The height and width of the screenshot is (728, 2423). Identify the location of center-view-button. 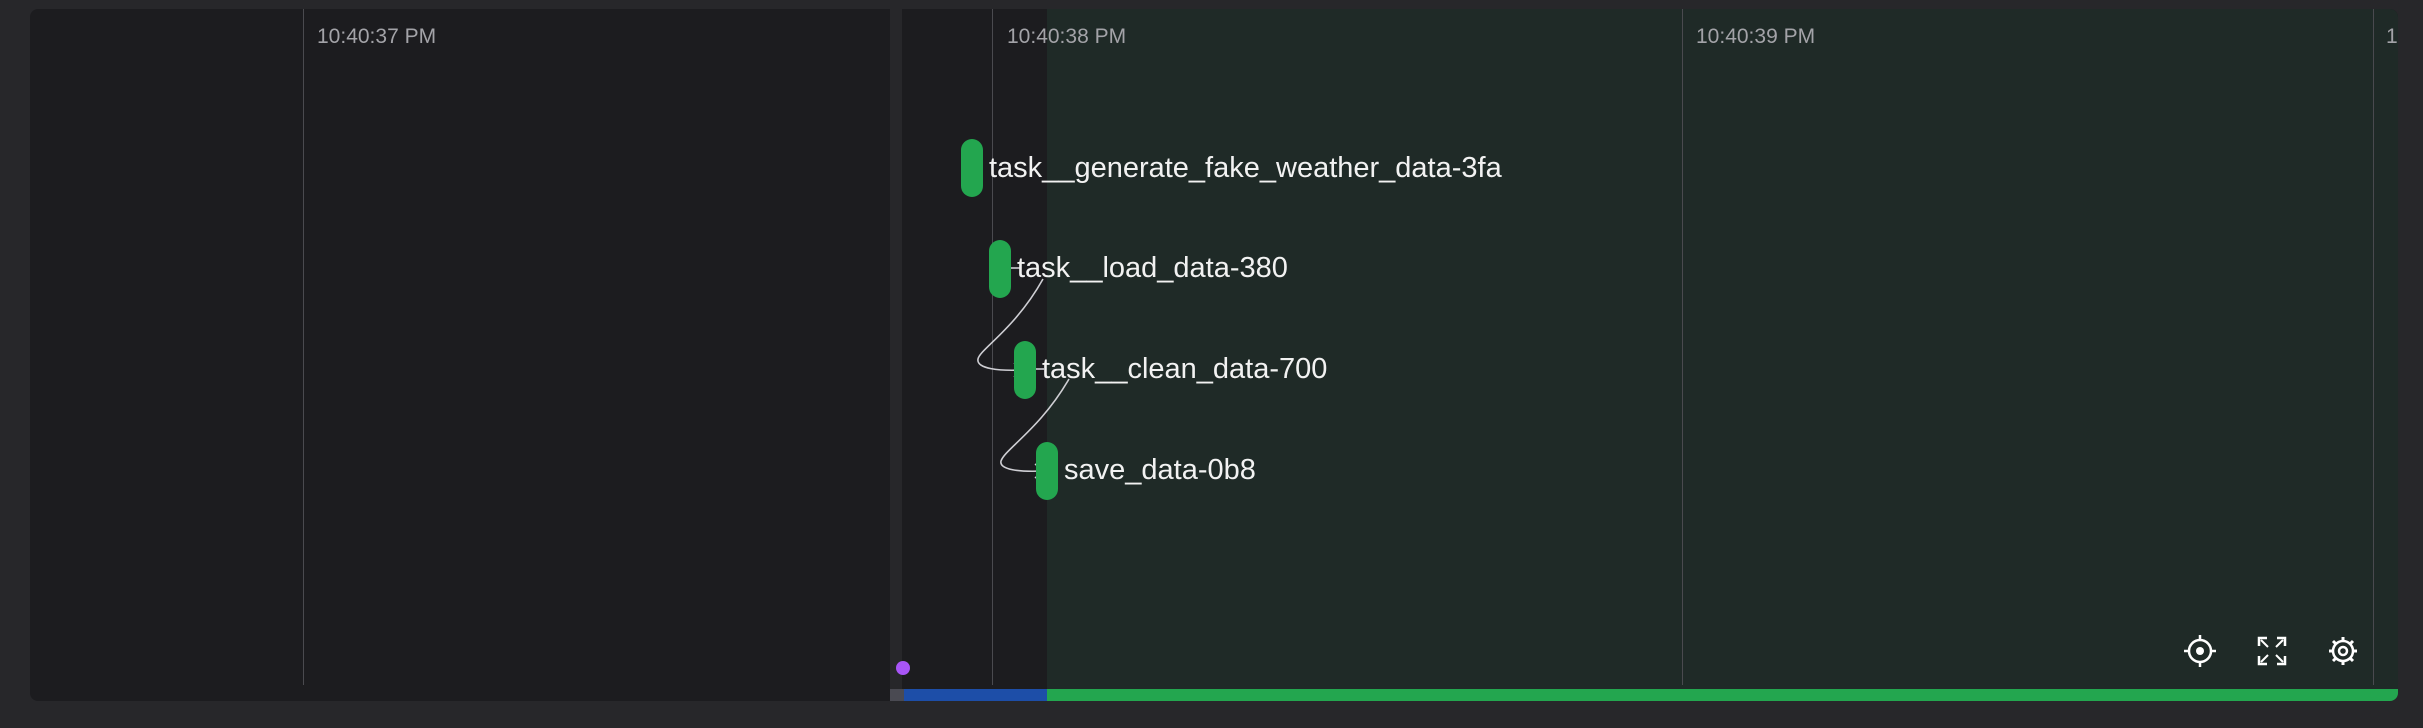
(2200, 651).